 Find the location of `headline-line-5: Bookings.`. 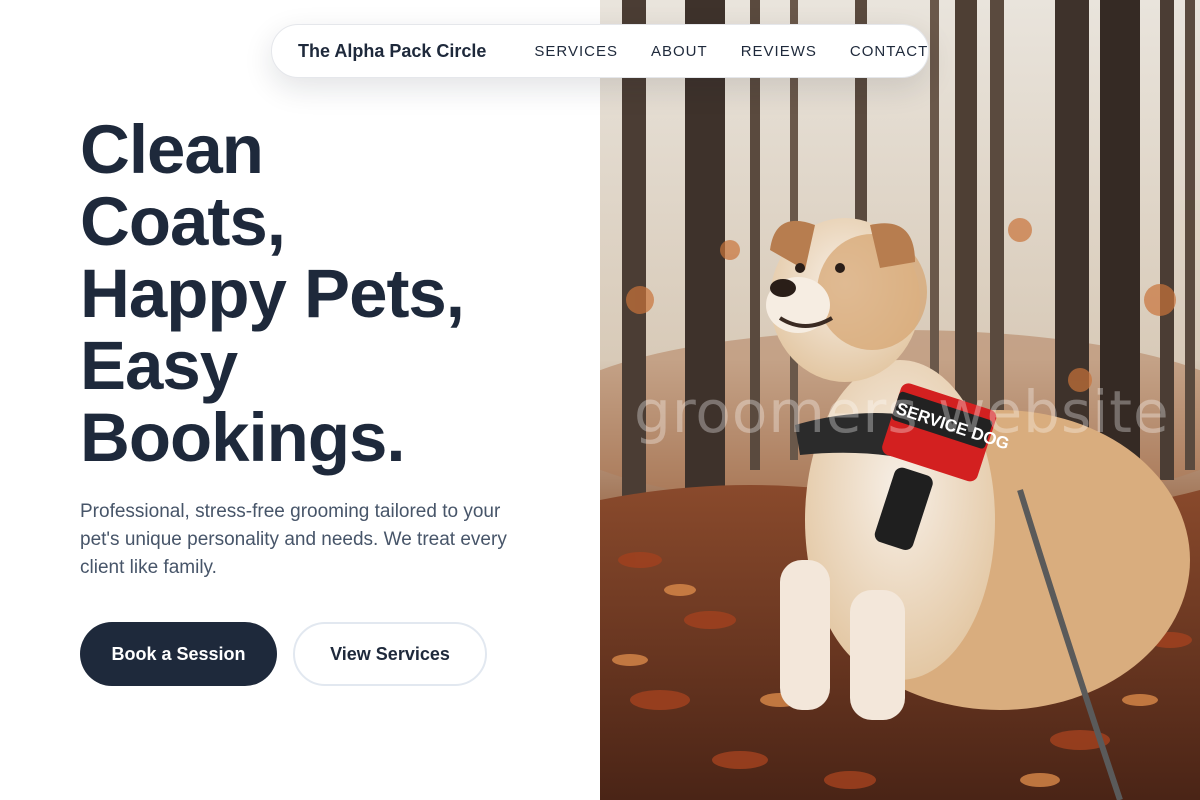

headline-line-5: Bookings. is located at coordinates (243, 437).